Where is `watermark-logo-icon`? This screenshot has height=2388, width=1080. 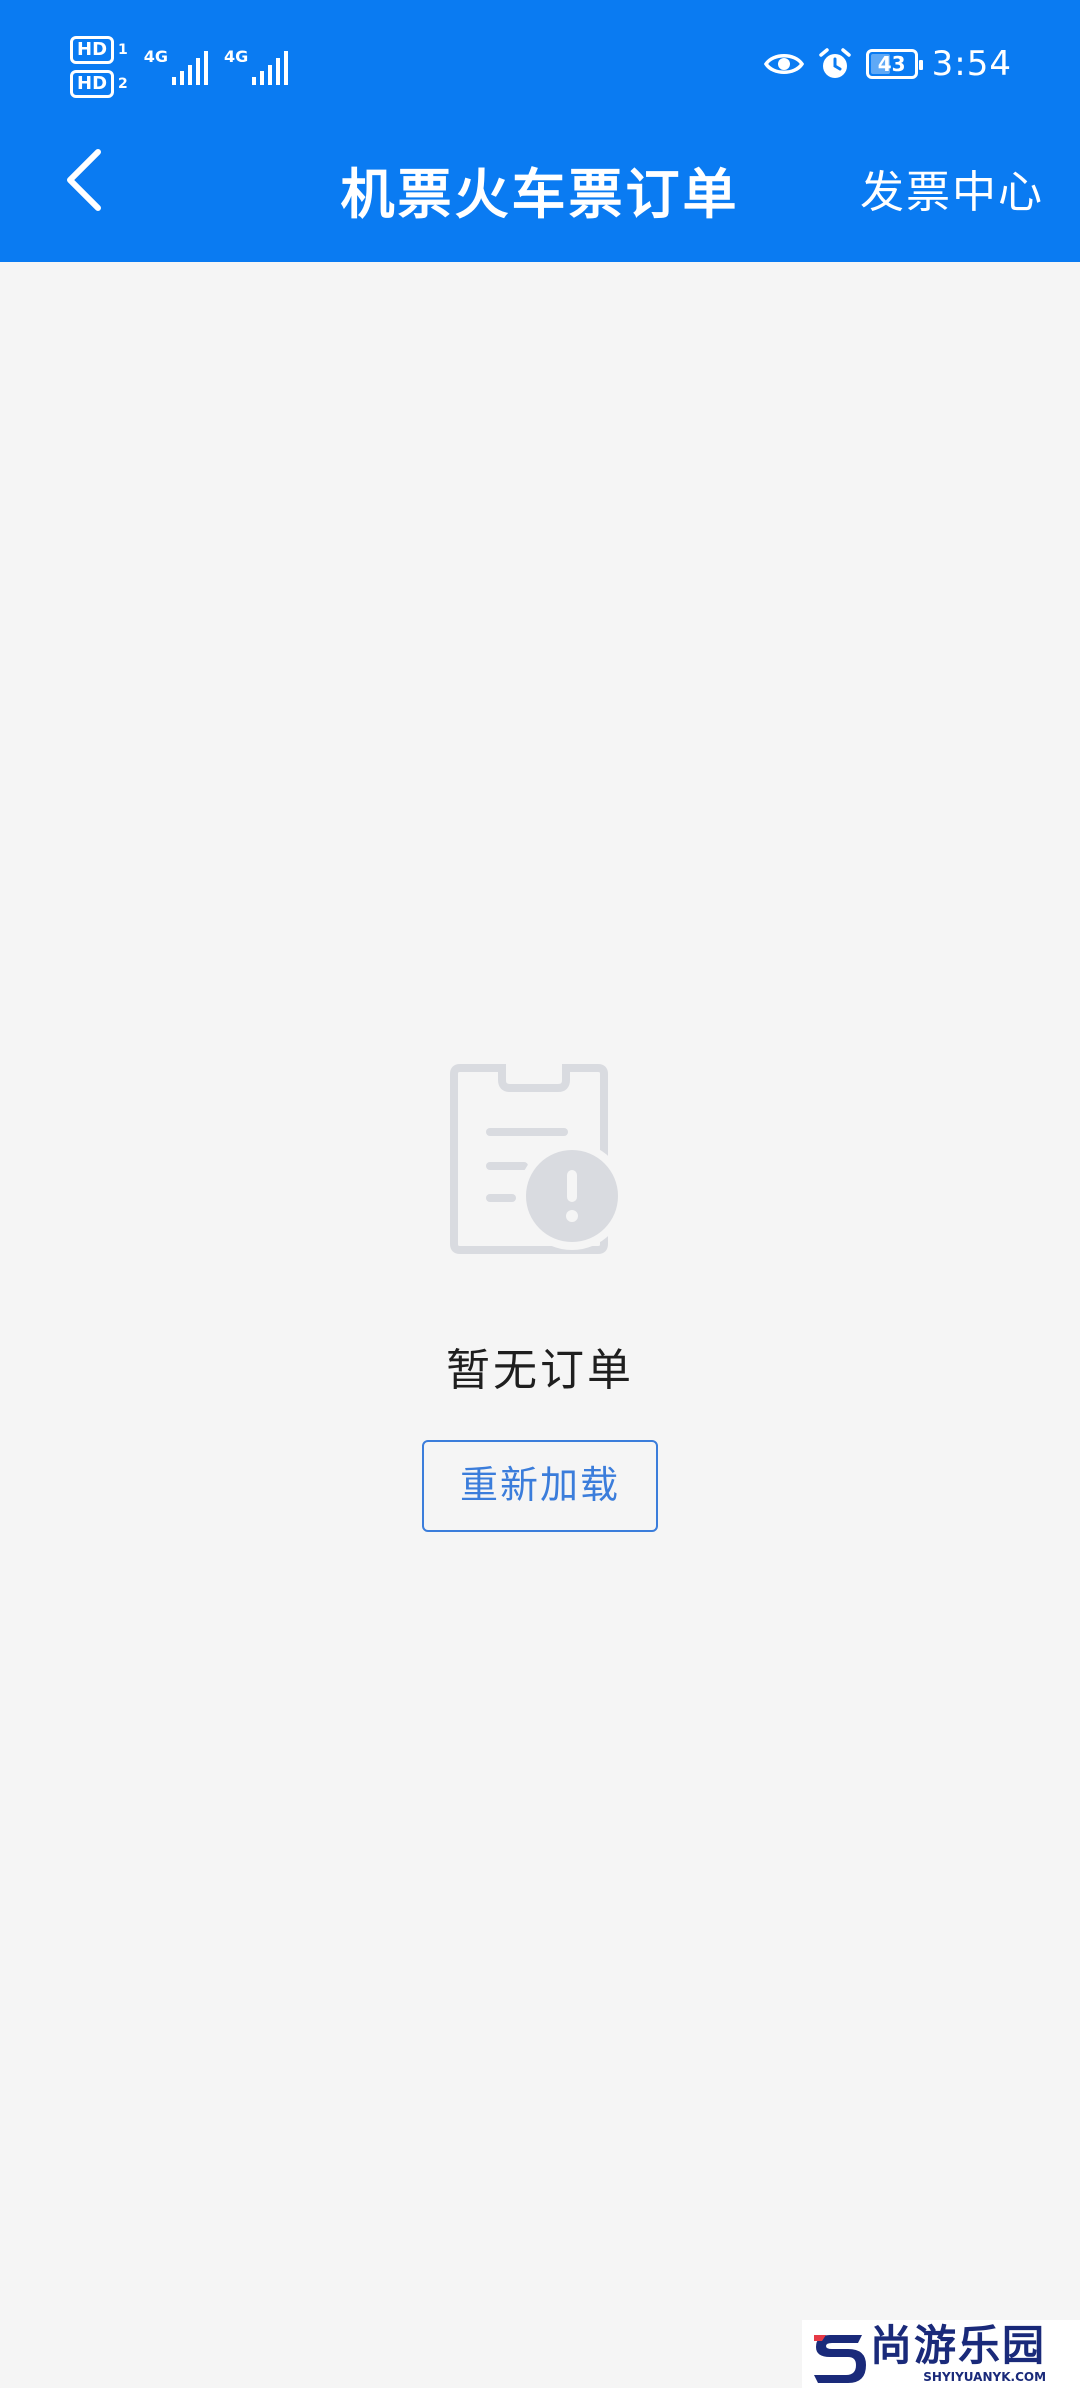 watermark-logo-icon is located at coordinates (840, 2359).